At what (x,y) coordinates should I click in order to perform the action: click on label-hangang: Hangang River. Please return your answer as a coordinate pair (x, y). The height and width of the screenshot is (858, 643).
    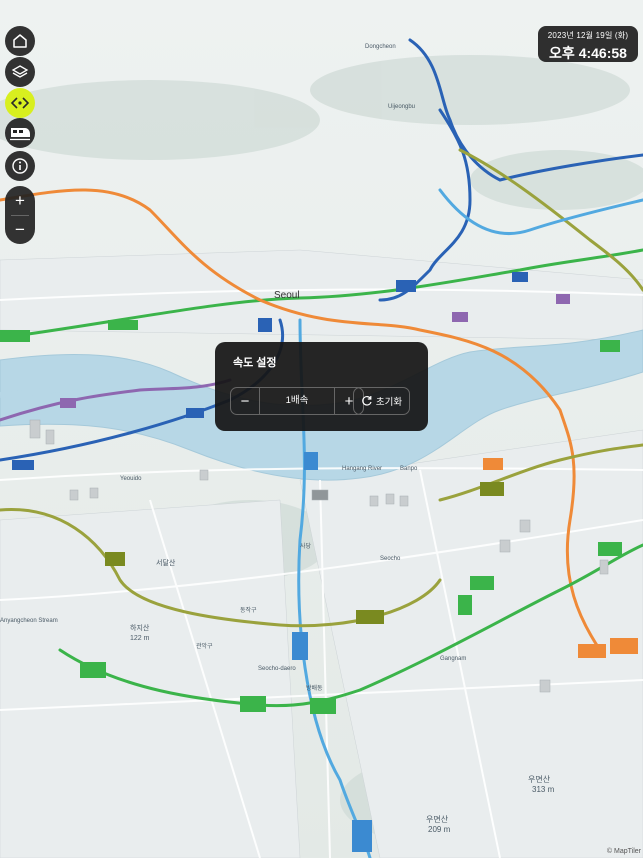
    Looking at the image, I should click on (362, 469).